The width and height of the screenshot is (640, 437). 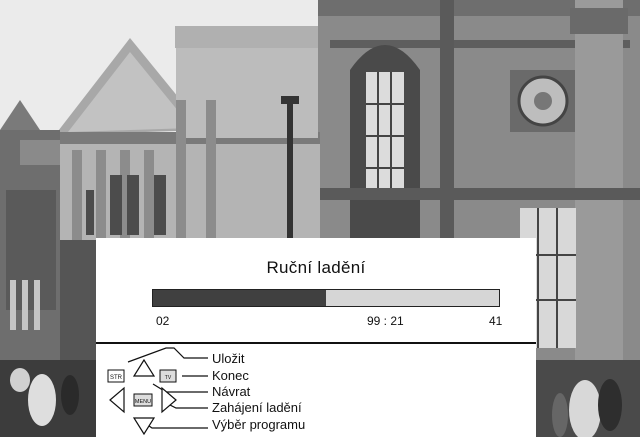 I want to click on svg-text: MENU, so click(x=143, y=402).